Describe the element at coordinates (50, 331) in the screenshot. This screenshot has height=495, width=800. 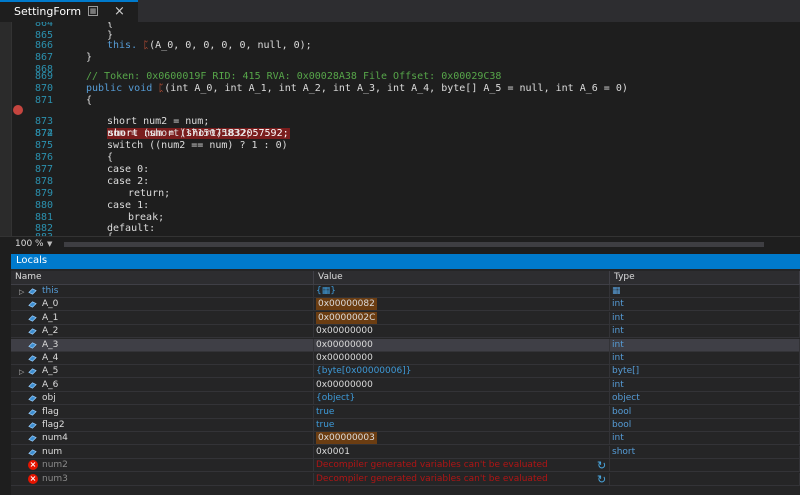
I see `variable-name: A_2` at that location.